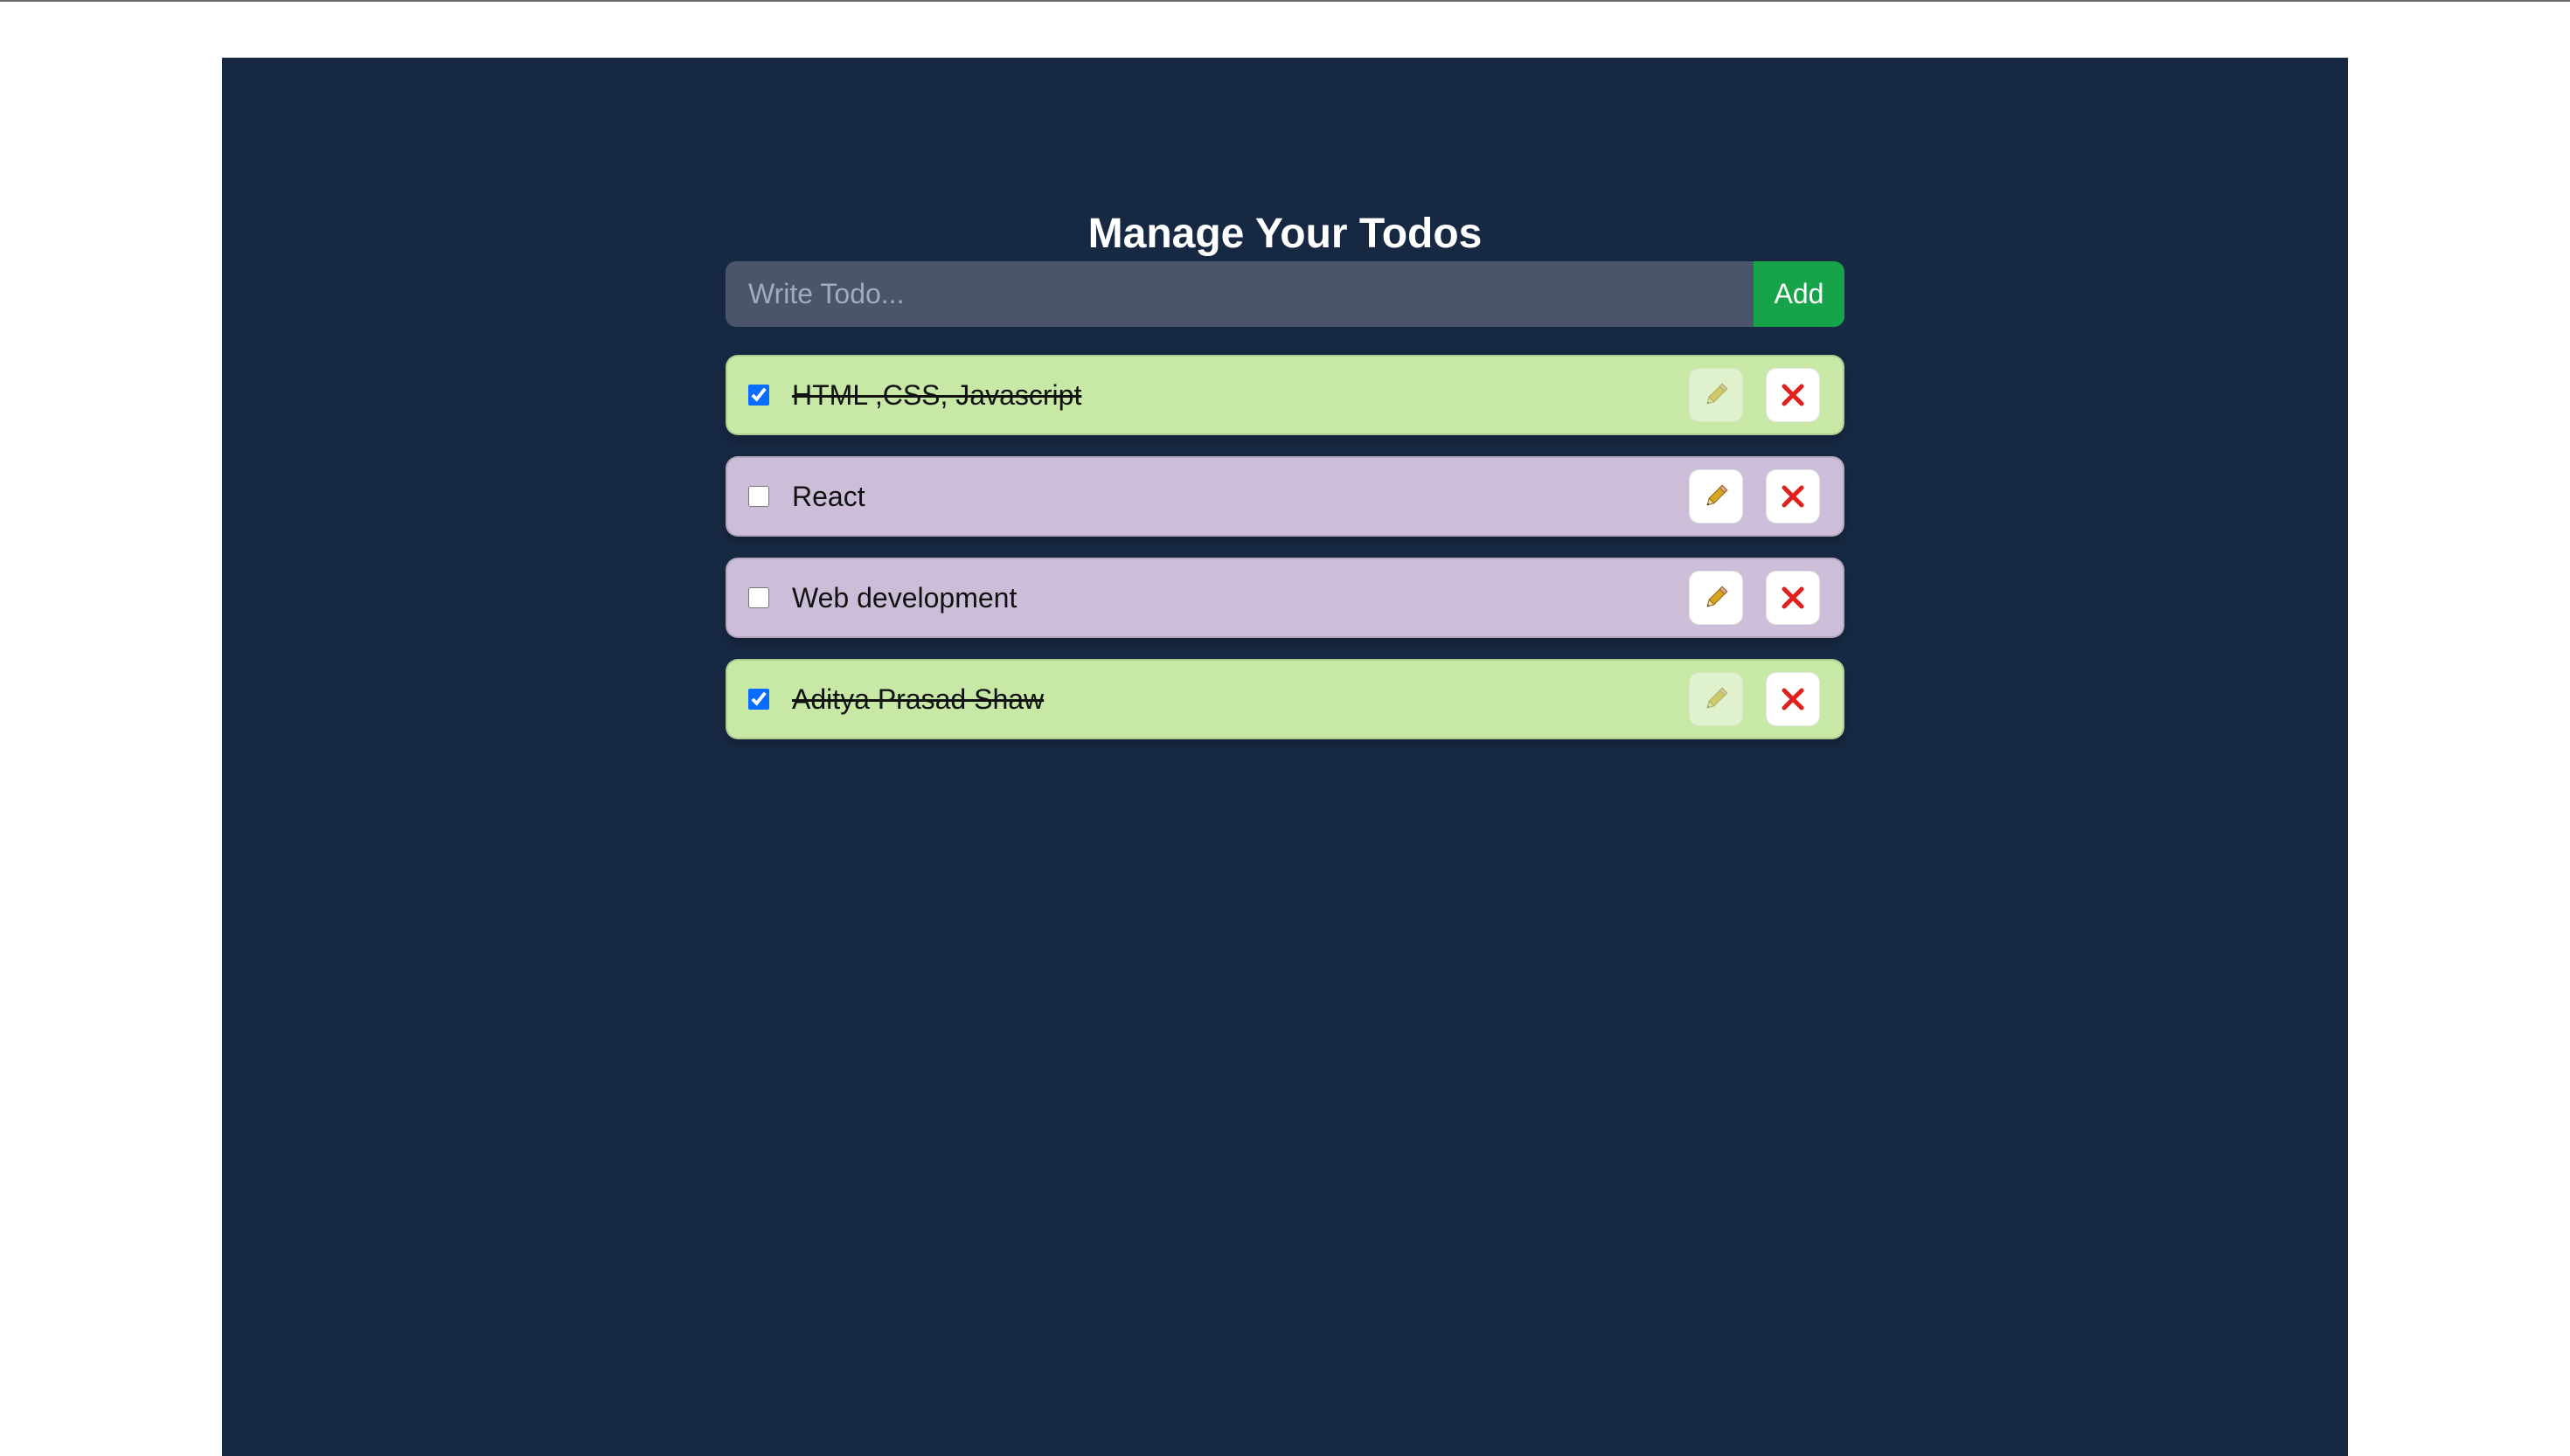 The image size is (2570, 1456). I want to click on add-todo-form: Add, so click(1285, 294).